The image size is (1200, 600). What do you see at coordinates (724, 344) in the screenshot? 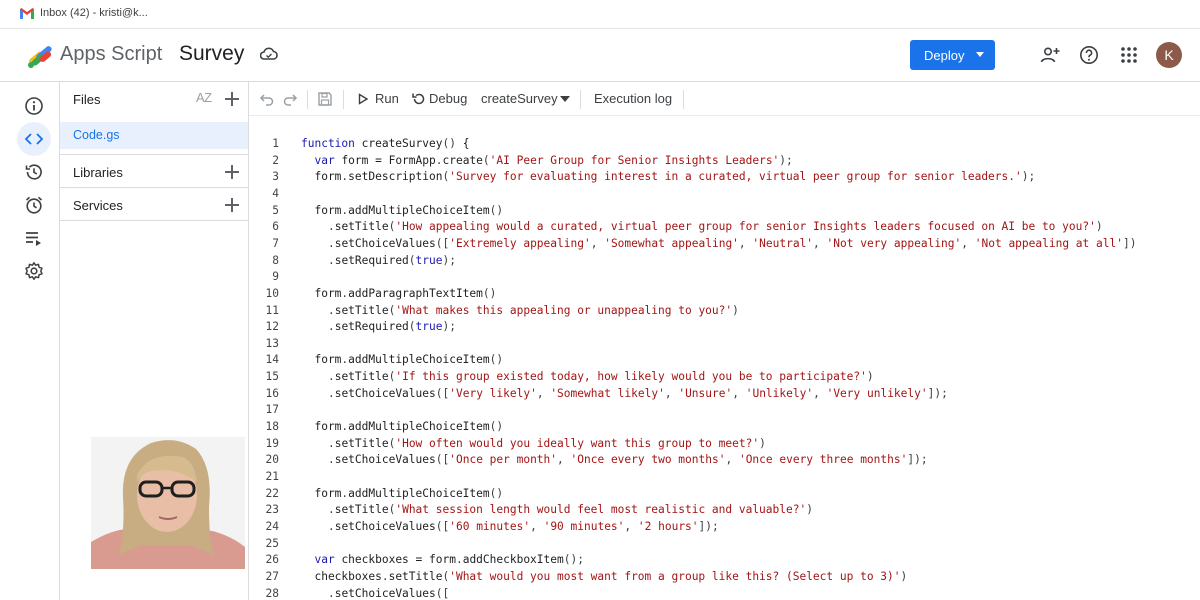
I see `code-line: 13` at bounding box center [724, 344].